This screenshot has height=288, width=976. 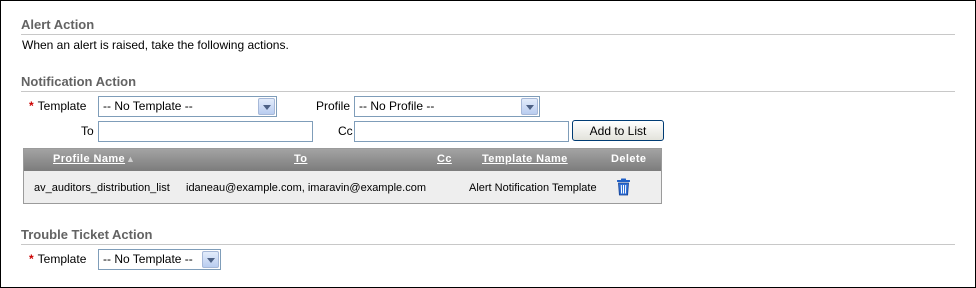 What do you see at coordinates (488, 91) in the screenshot?
I see `notification-action-divider` at bounding box center [488, 91].